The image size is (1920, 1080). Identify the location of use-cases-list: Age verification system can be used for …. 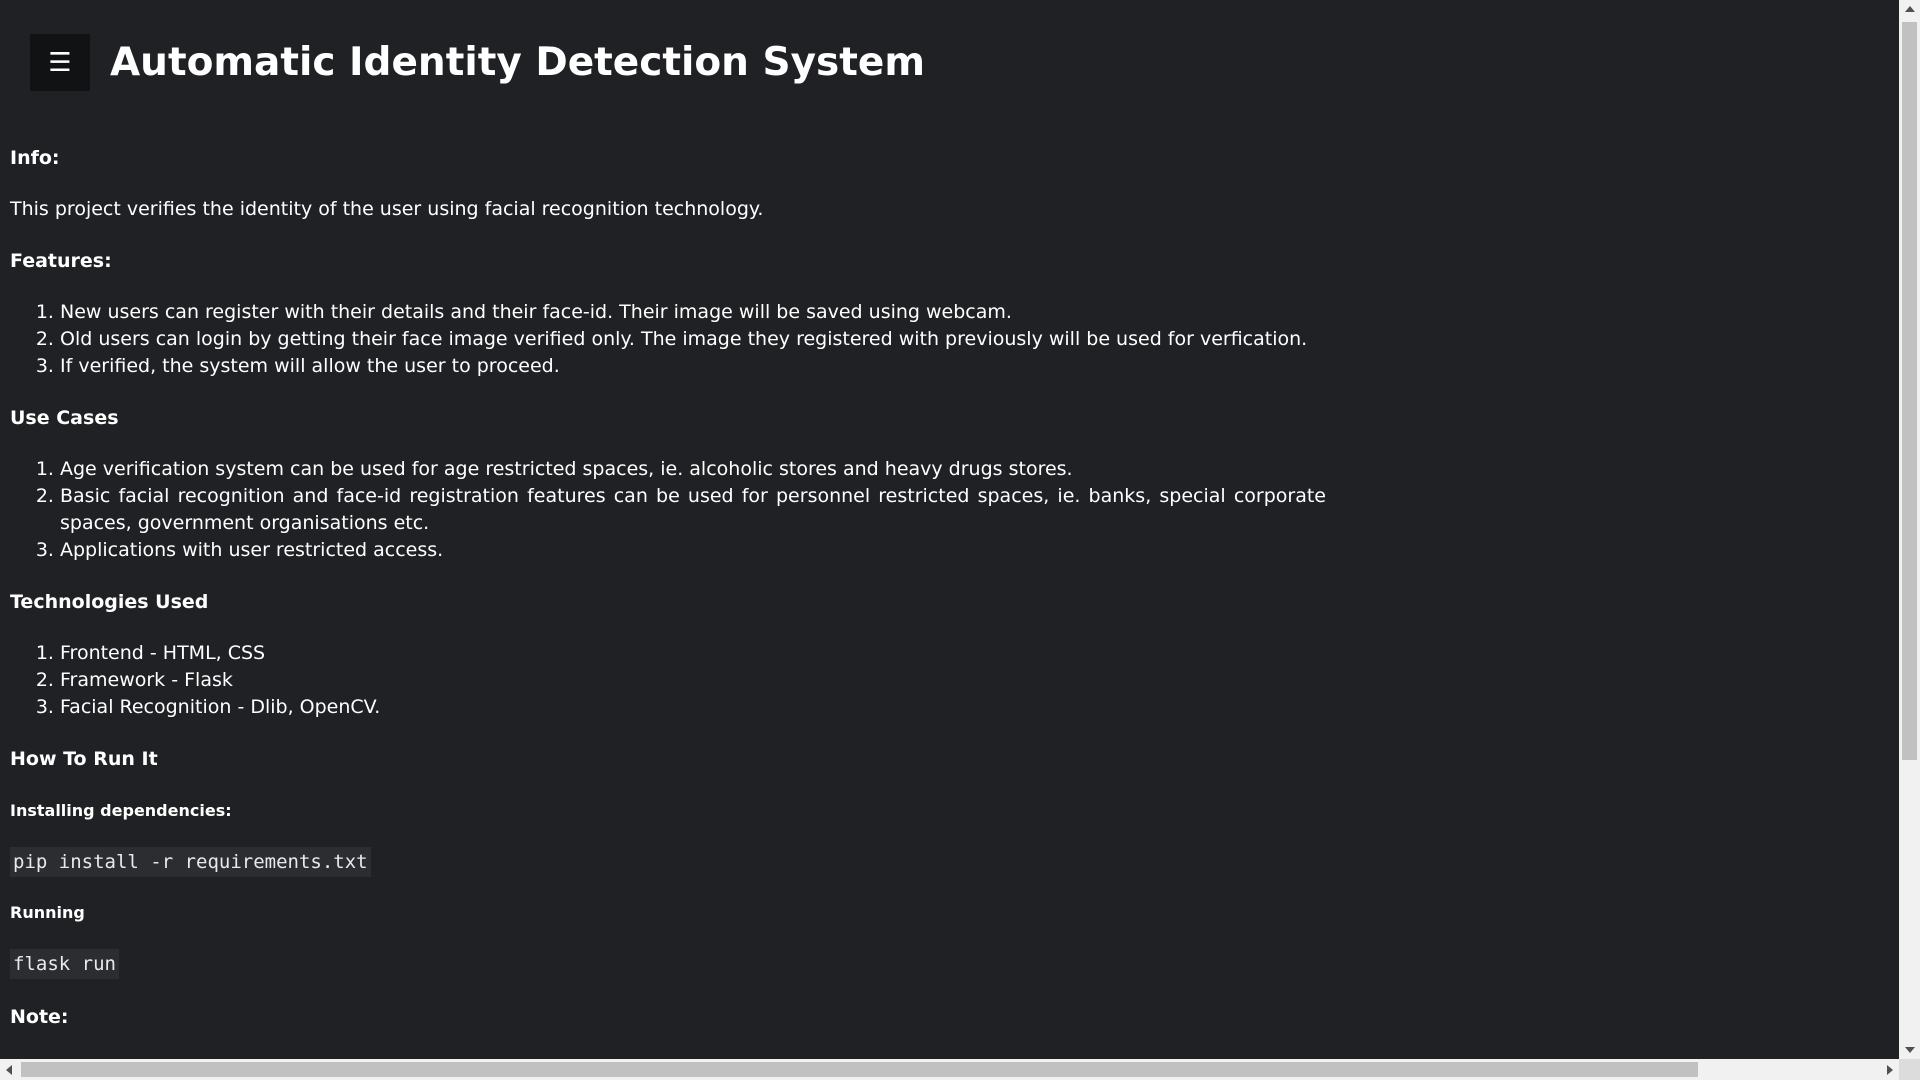
(668, 510).